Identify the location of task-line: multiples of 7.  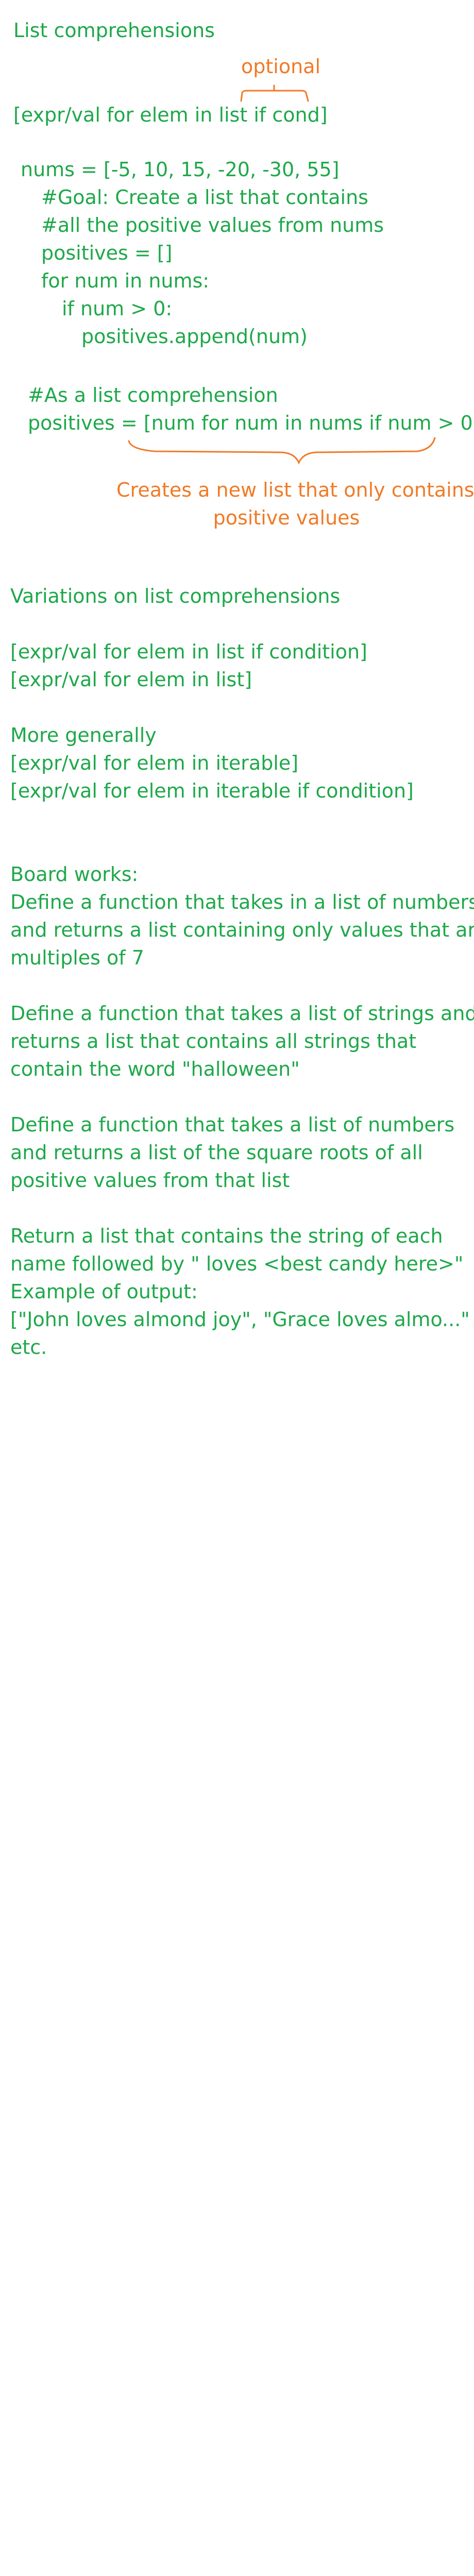
(77, 957).